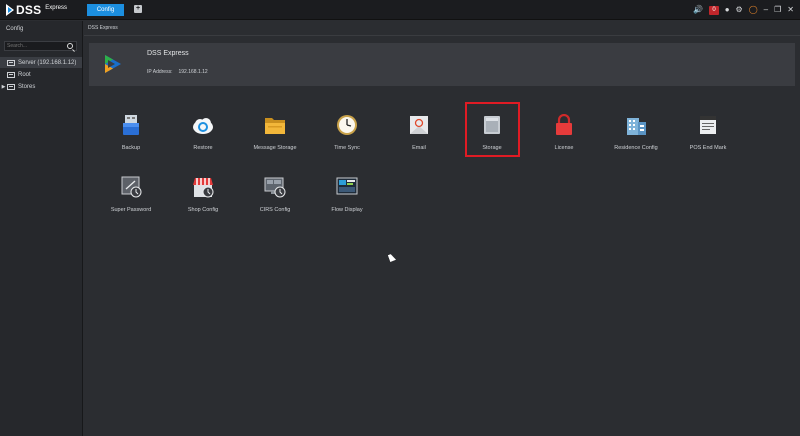 The height and width of the screenshot is (436, 800). What do you see at coordinates (708, 148) in the screenshot?
I see `tile-label: POS End Mark` at bounding box center [708, 148].